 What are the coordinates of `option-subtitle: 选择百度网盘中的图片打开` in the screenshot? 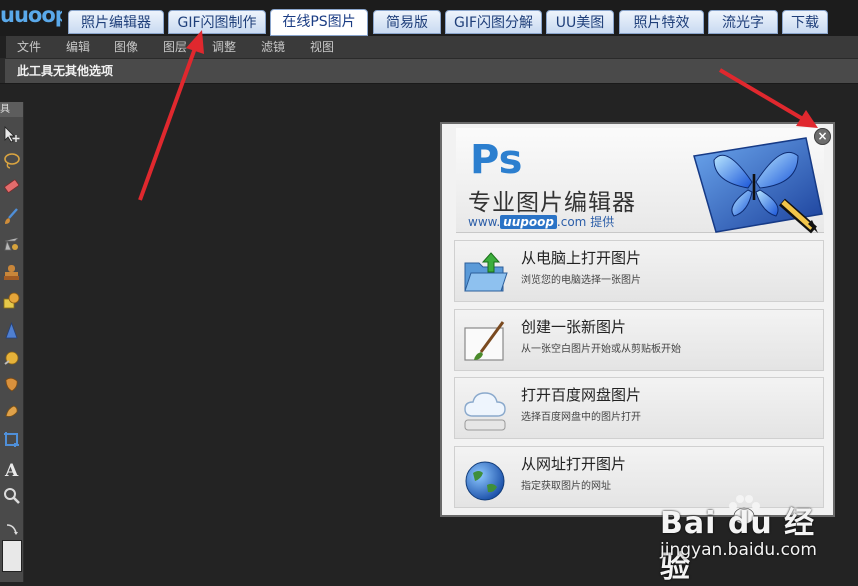 It's located at (581, 417).